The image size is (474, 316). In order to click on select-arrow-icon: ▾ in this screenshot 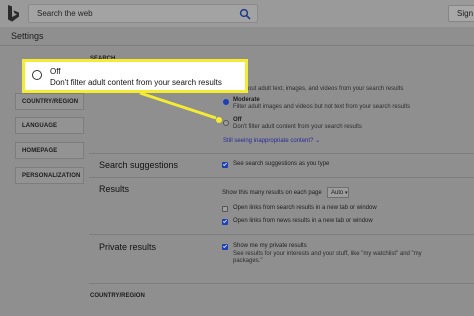, I will do `click(346, 193)`.